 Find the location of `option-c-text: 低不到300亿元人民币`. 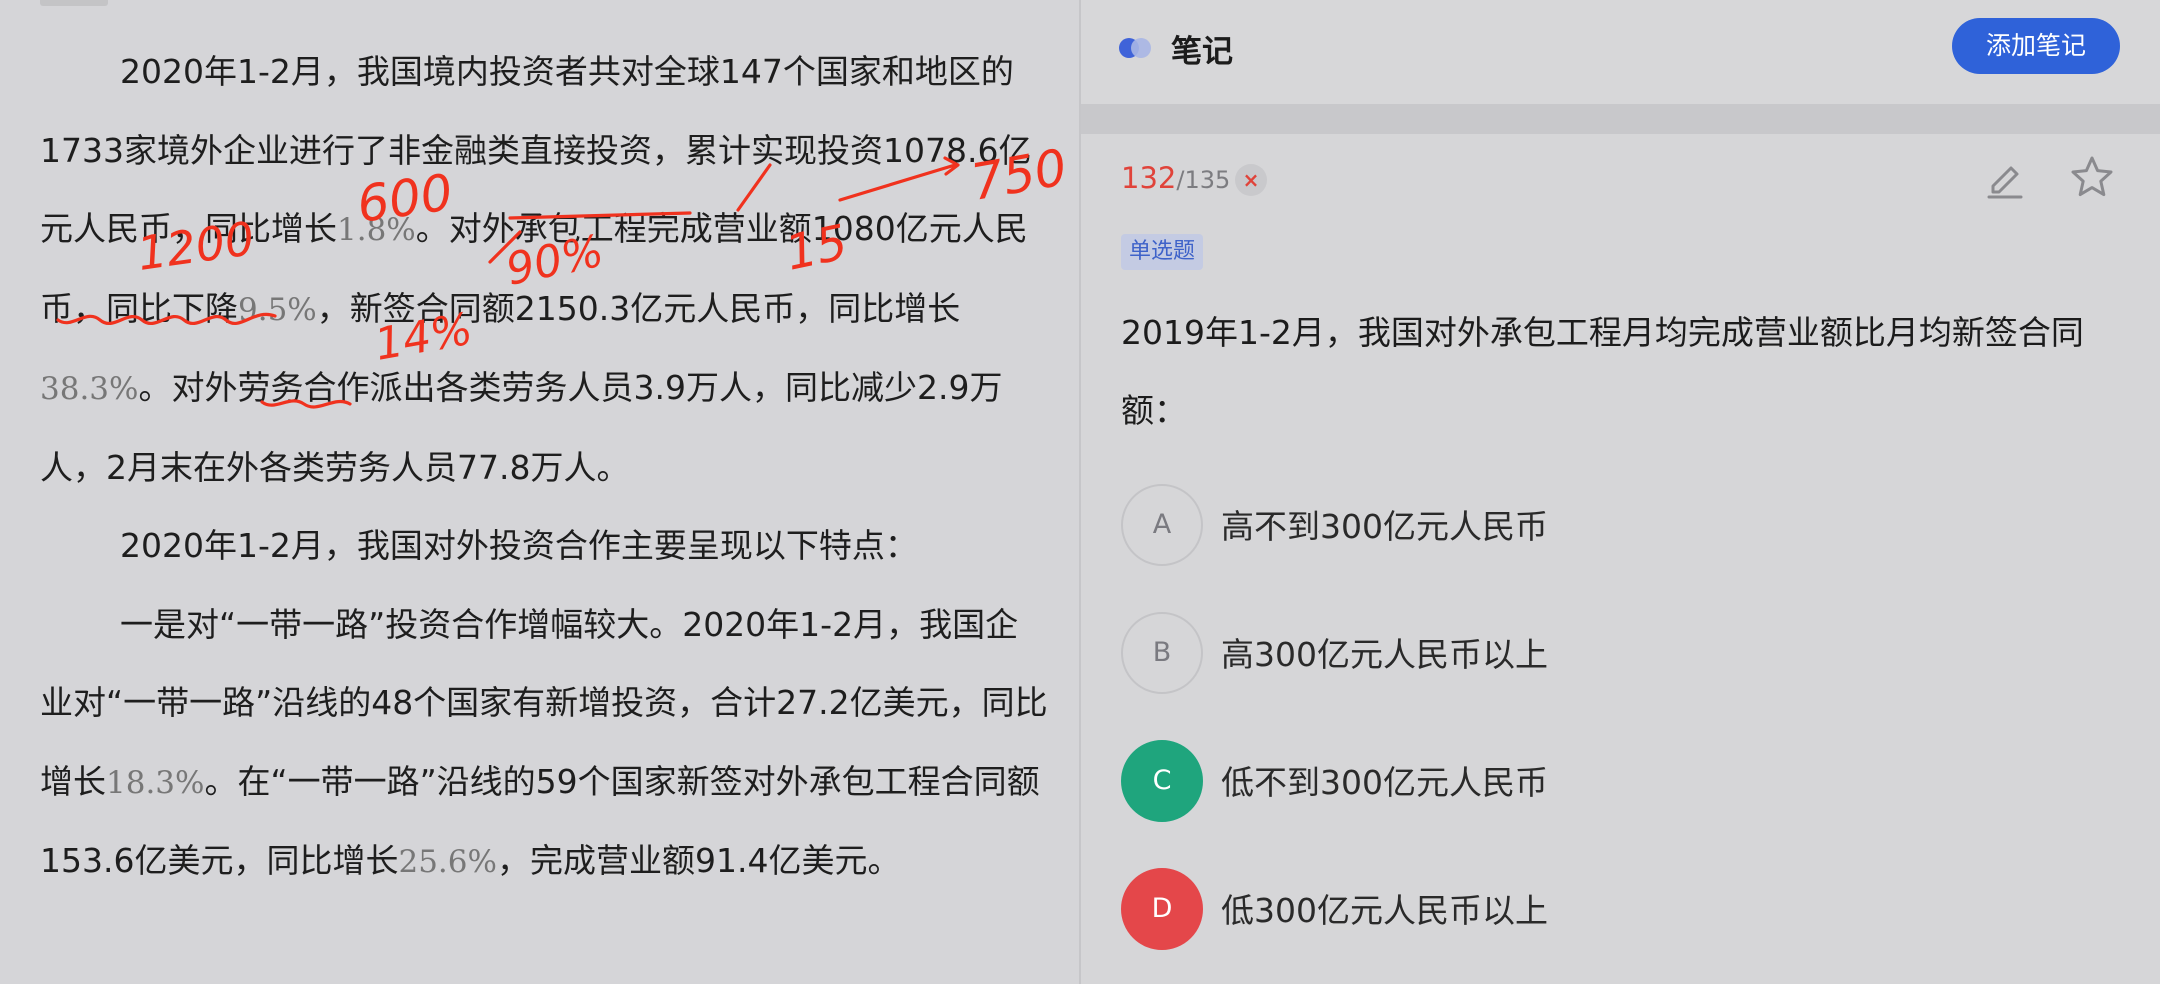

option-c-text: 低不到300亿元人民币 is located at coordinates (1384, 780).